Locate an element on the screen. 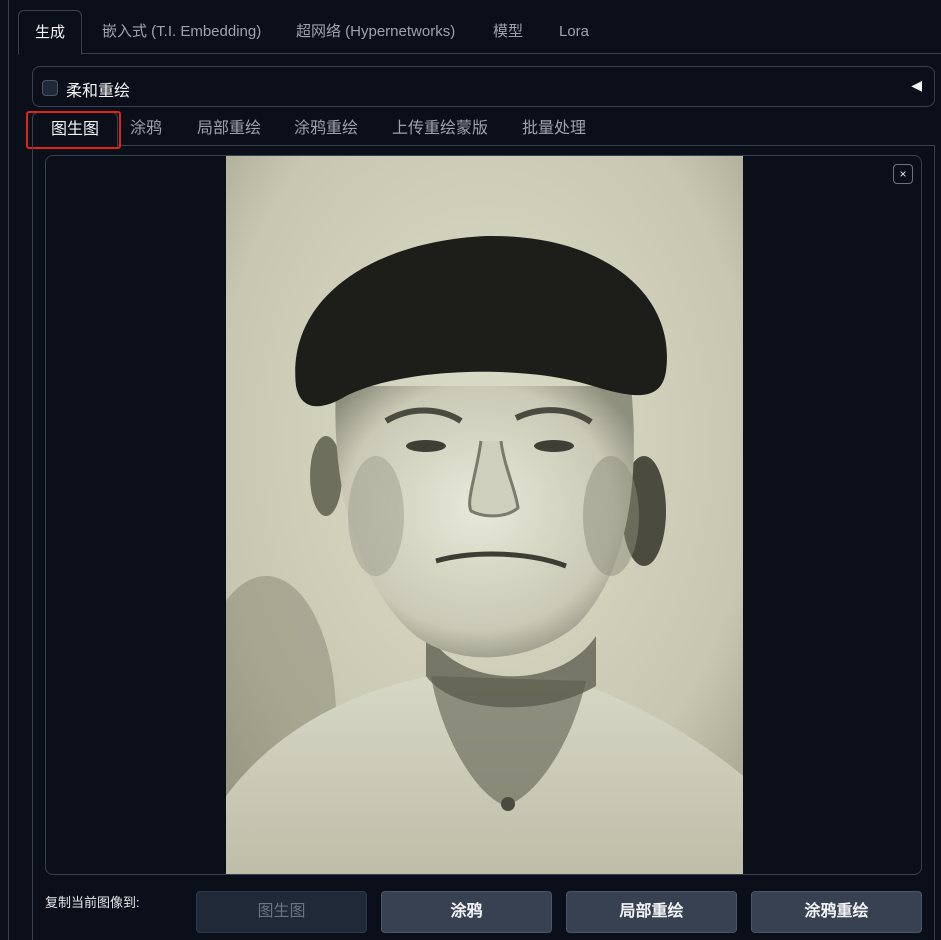 This screenshot has width=941, height=940. tab-img2img: 图生图 is located at coordinates (75, 129).